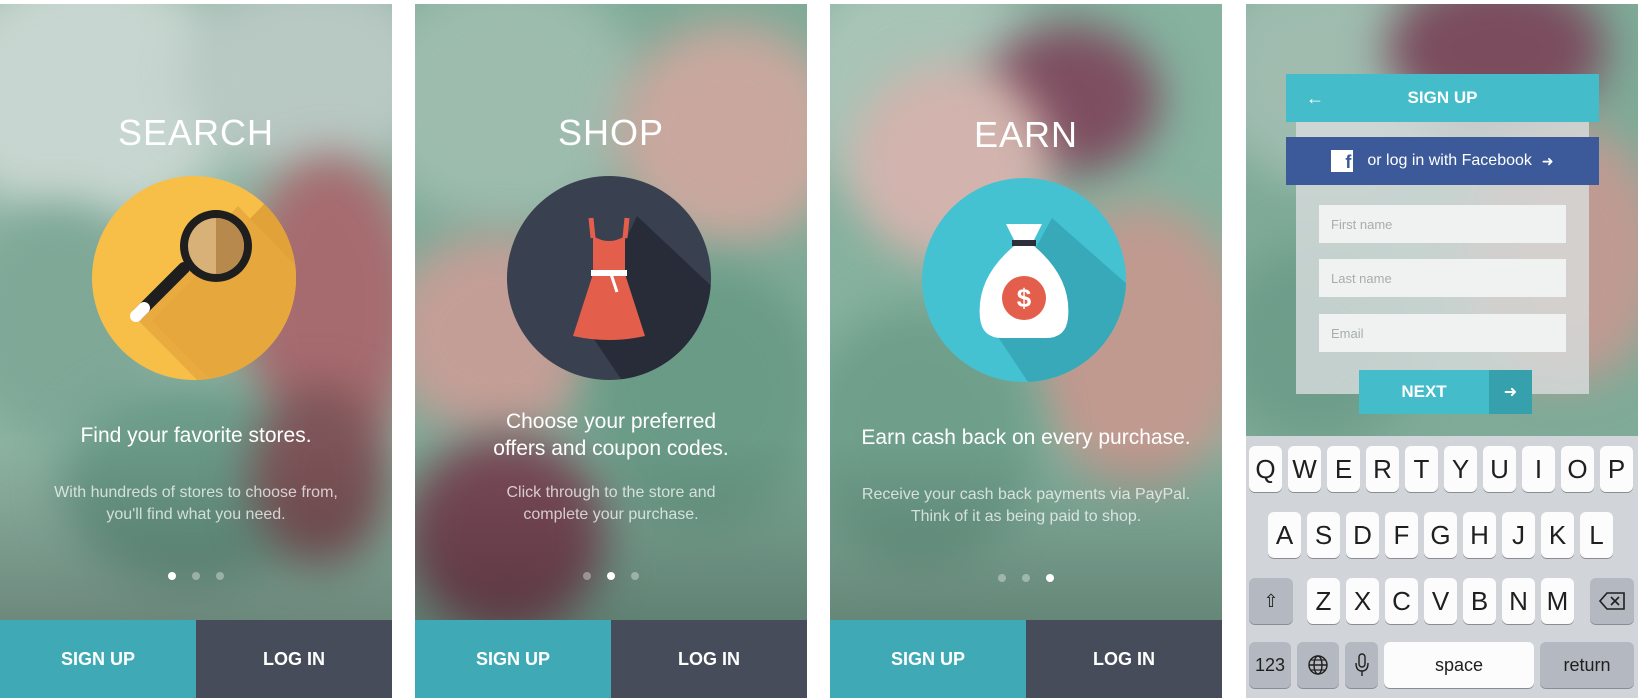 Image resolution: width=1638 pixels, height=698 pixels. Describe the element at coordinates (1401, 601) in the screenshot. I see `key: C` at that location.